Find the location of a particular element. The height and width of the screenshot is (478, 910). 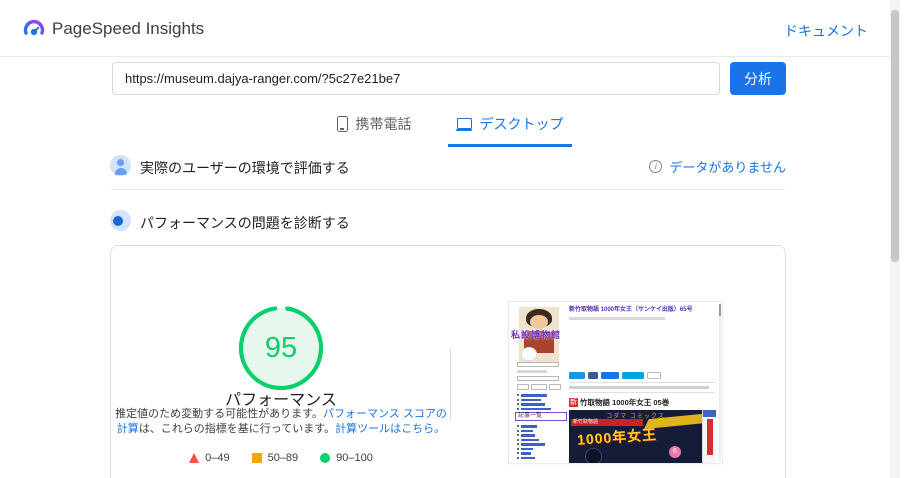

diagnose-icon is located at coordinates (120, 220).